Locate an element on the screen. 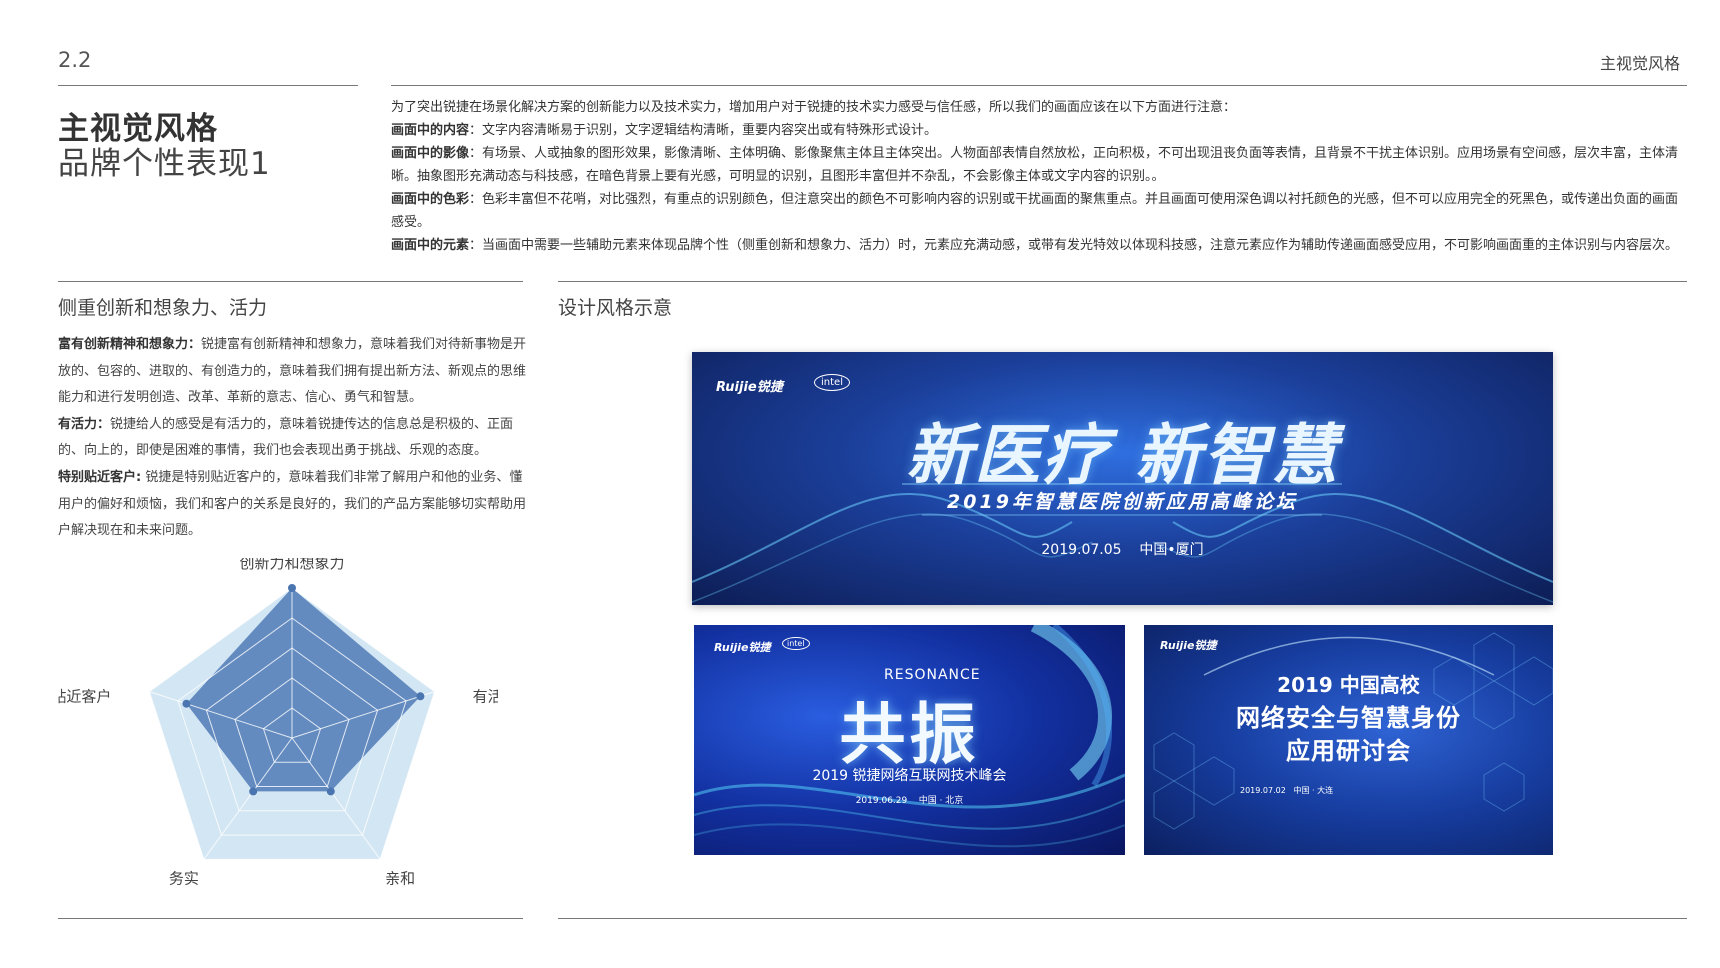 The width and height of the screenshot is (1720, 968). radar-axis-label: 务实 is located at coordinates (184, 878).